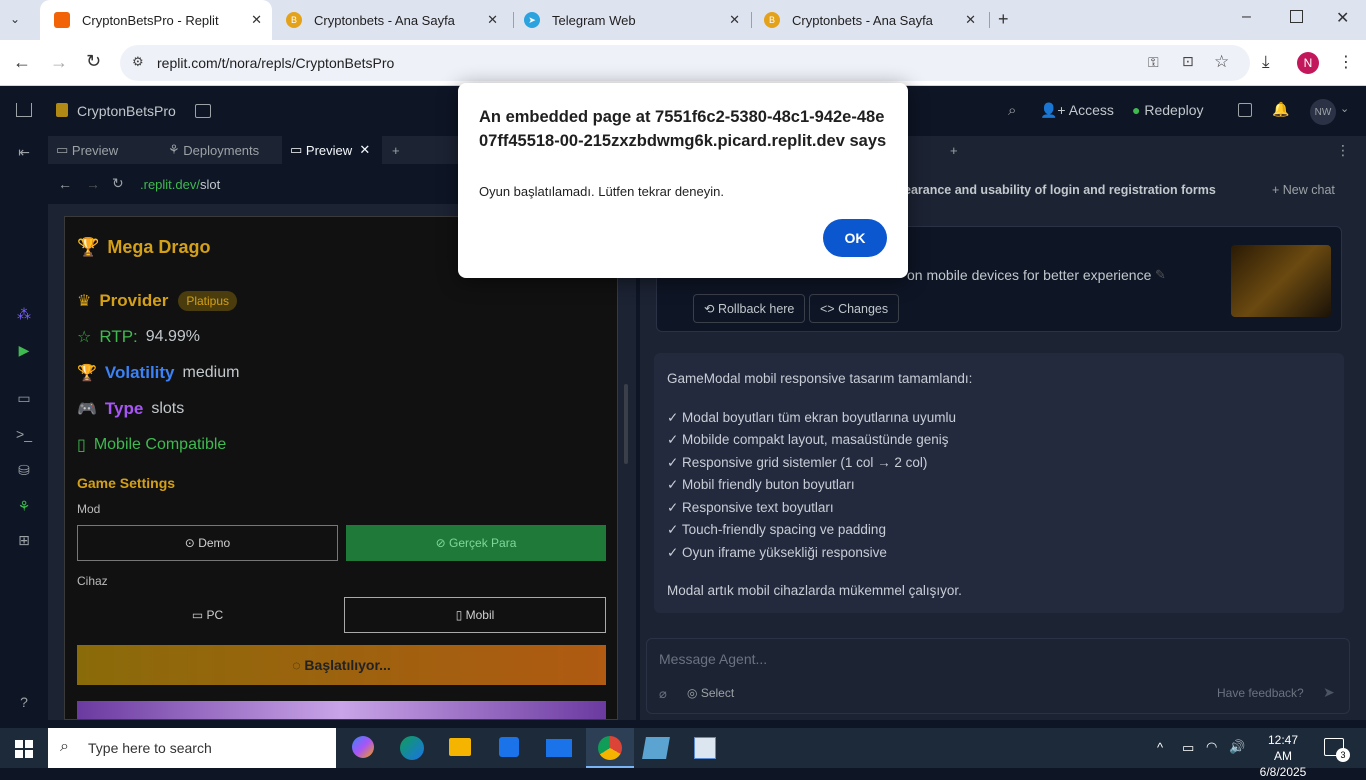  Describe the element at coordinates (1237, 747) in the screenshot. I see `volume-icon: 🔊` at that location.